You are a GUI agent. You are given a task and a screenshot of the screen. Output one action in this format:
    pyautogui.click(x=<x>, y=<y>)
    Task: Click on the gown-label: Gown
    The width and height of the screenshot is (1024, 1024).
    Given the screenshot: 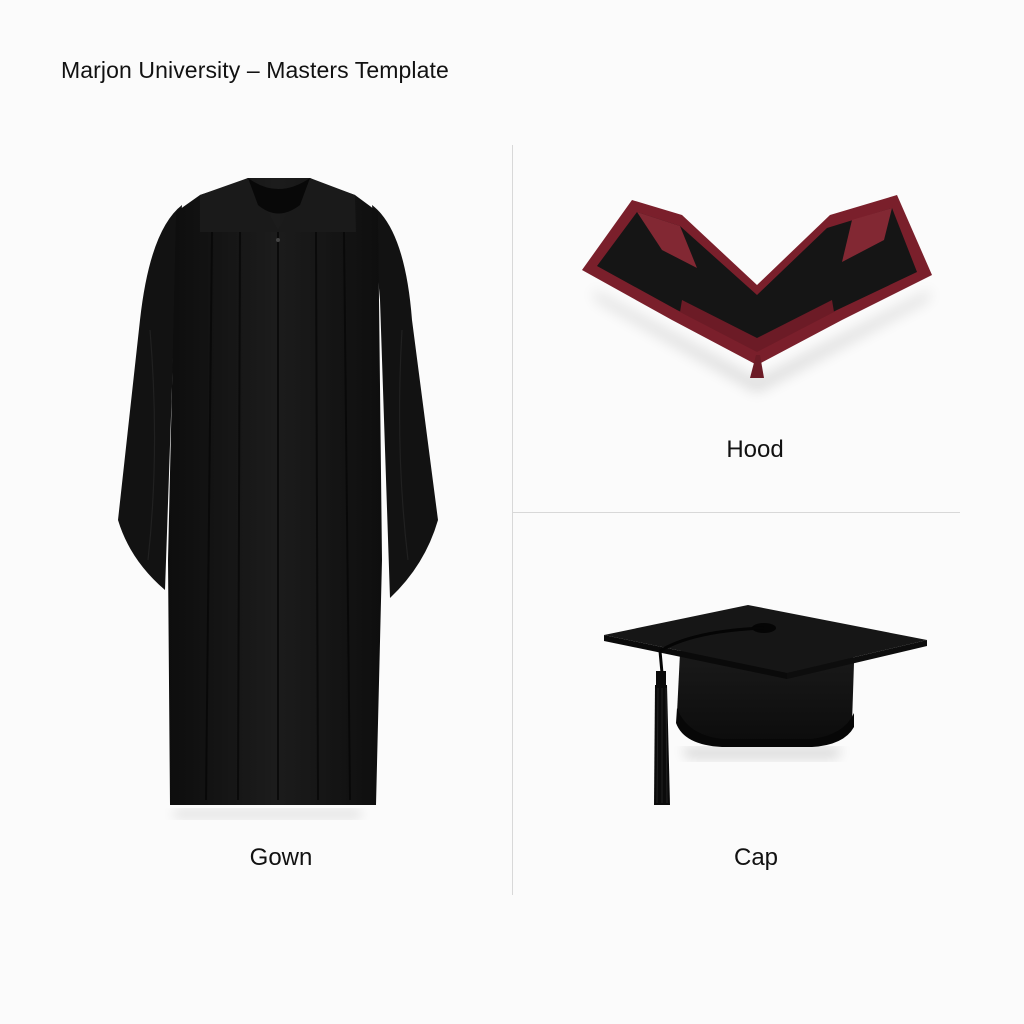 What is the action you would take?
    pyautogui.click(x=281, y=857)
    